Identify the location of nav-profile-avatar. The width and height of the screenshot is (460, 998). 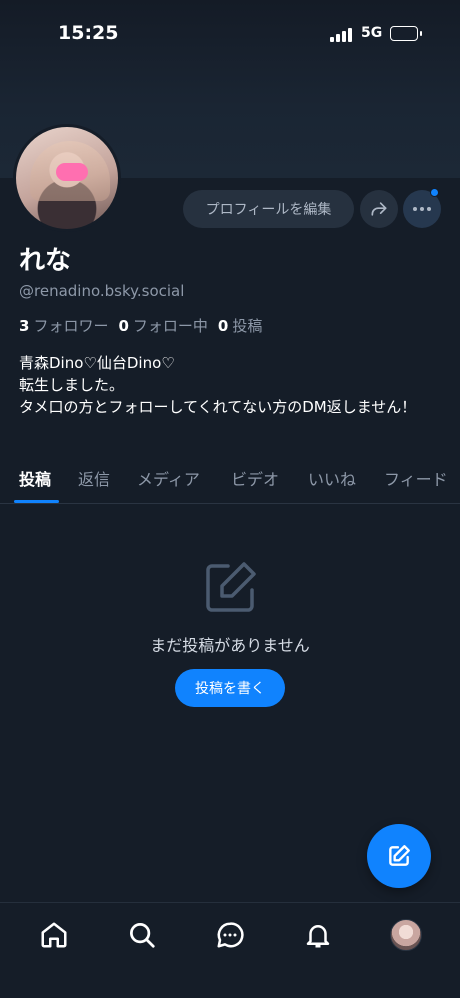
(406, 935).